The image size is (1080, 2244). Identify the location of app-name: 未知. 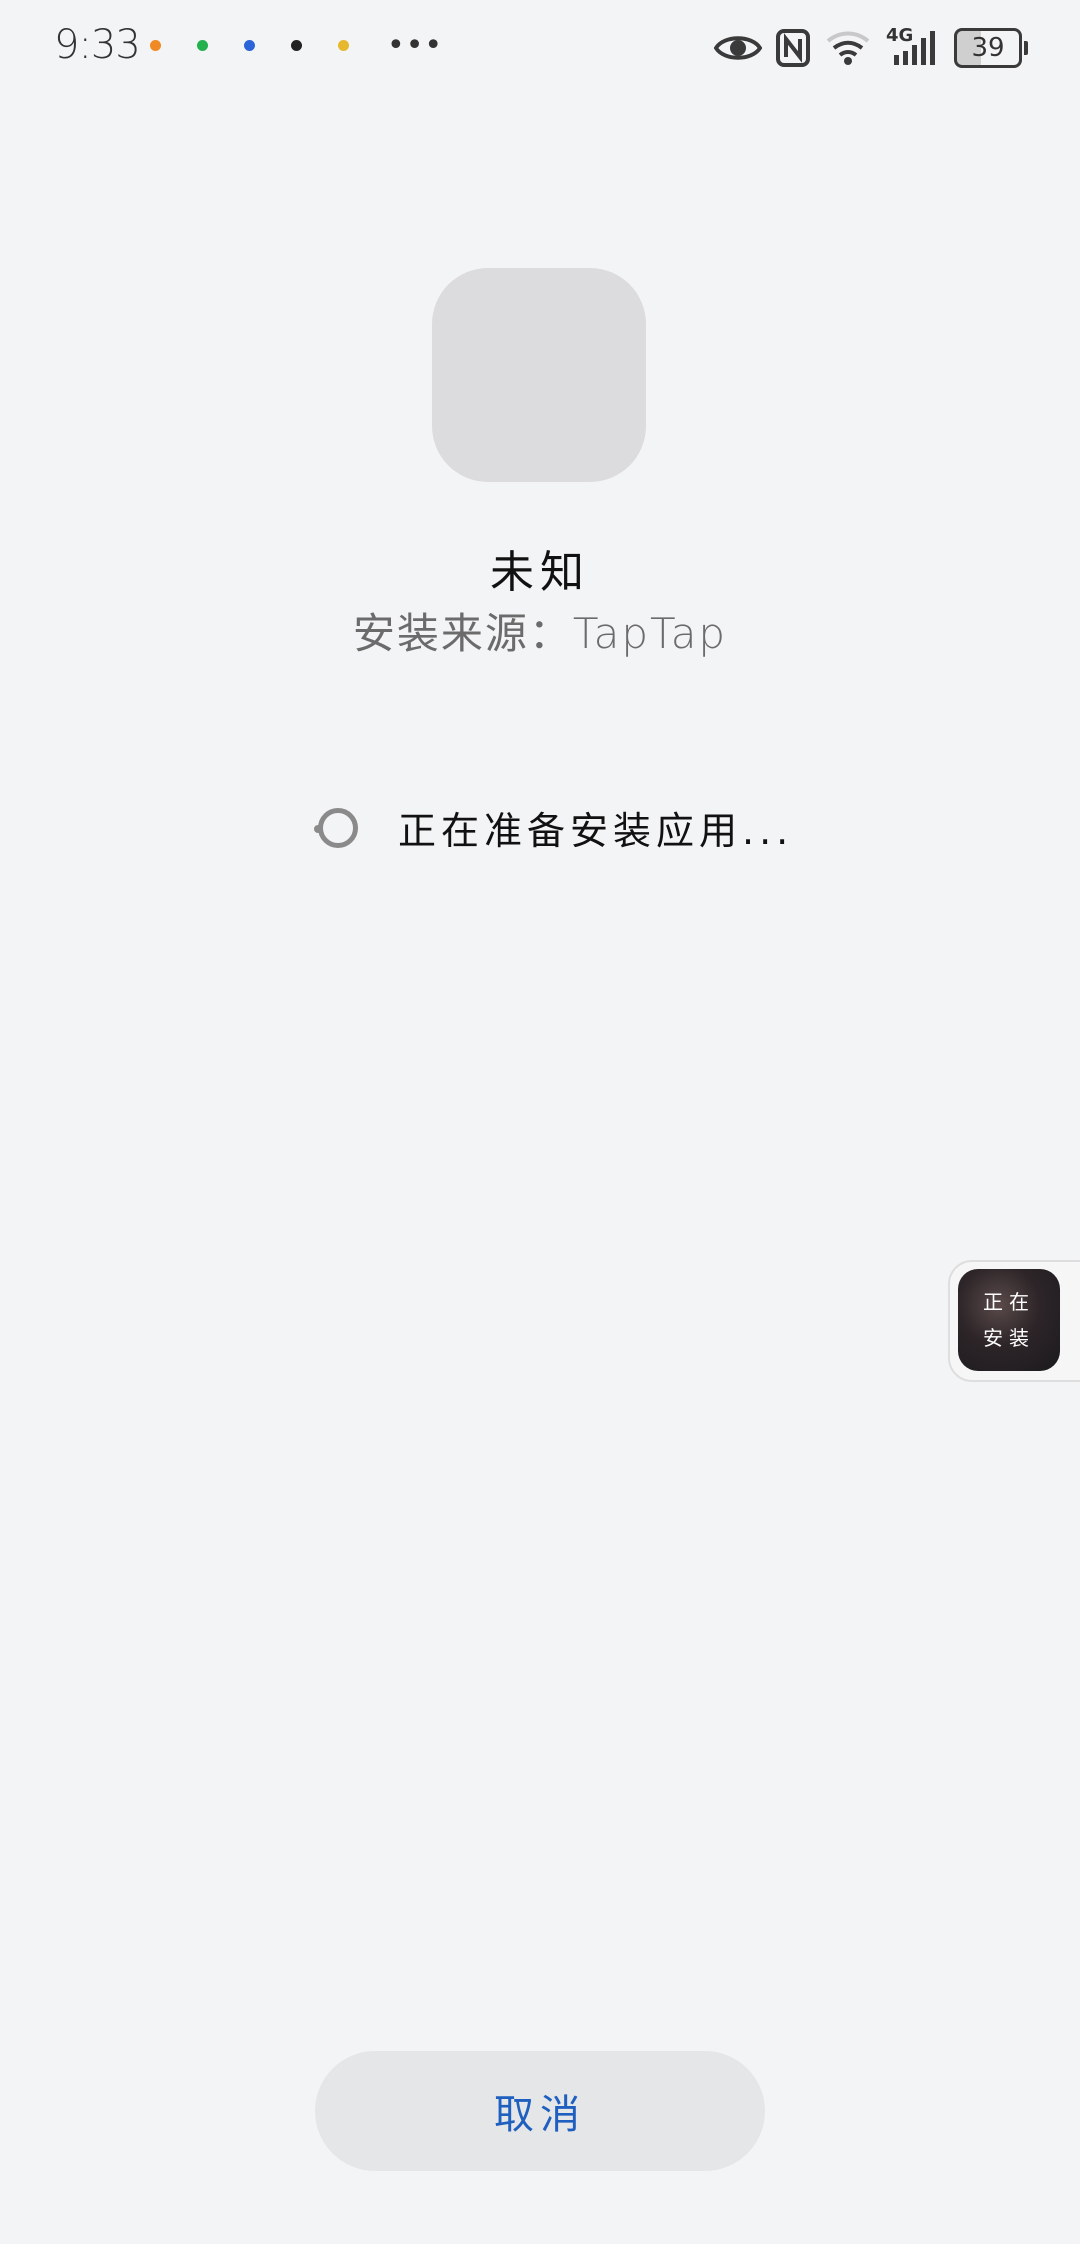
(540, 572).